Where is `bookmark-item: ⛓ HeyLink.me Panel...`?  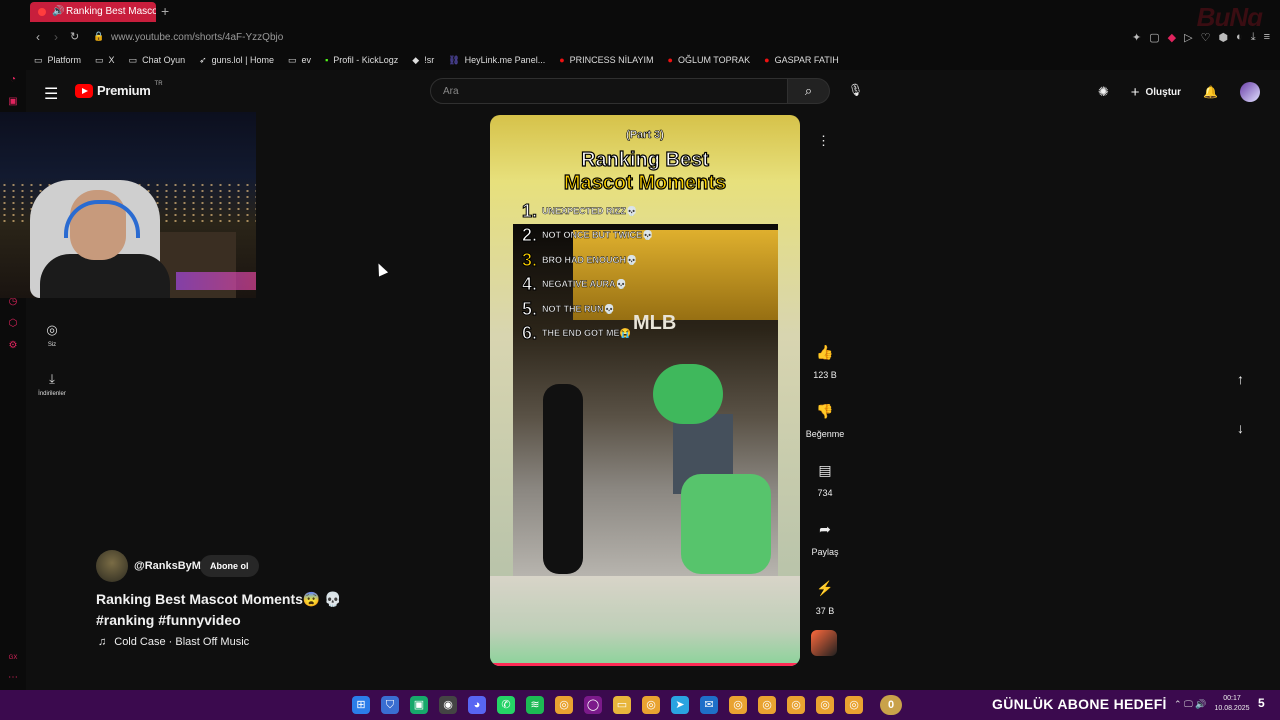
bookmark-item: ⛓ HeyLink.me Panel... is located at coordinates (496, 60).